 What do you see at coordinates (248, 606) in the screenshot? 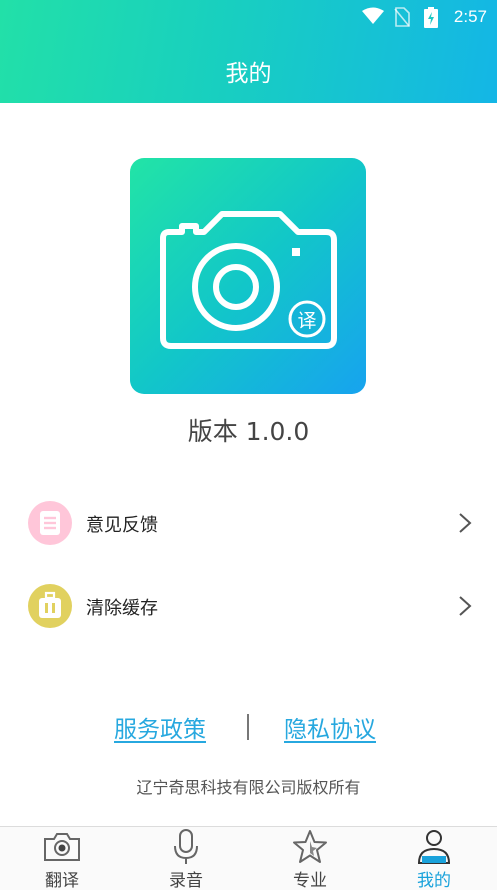
I see `menu-item-clear-cache: 清除缓存` at bounding box center [248, 606].